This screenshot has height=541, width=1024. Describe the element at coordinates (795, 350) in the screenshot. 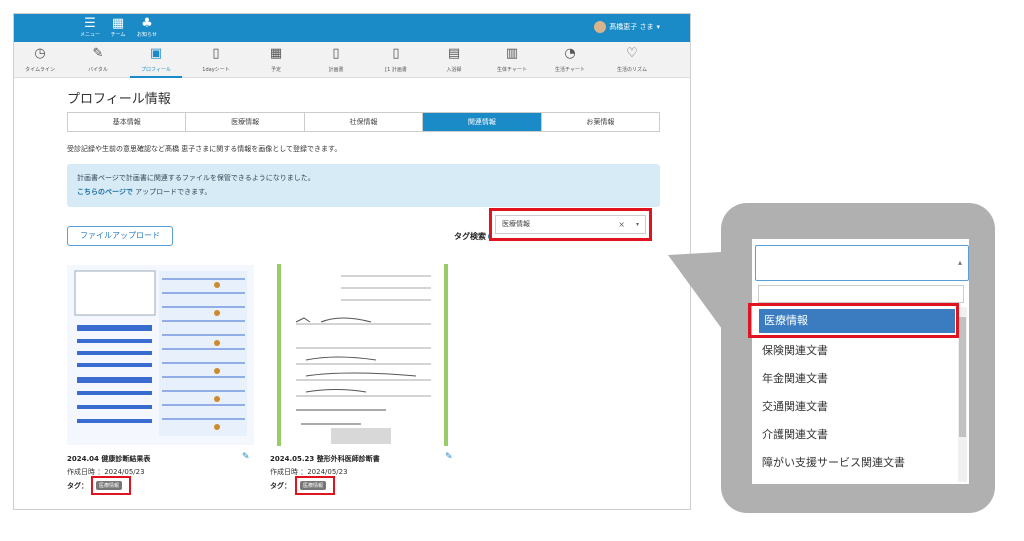

I see `dropdown-option: 保険関連文書` at that location.